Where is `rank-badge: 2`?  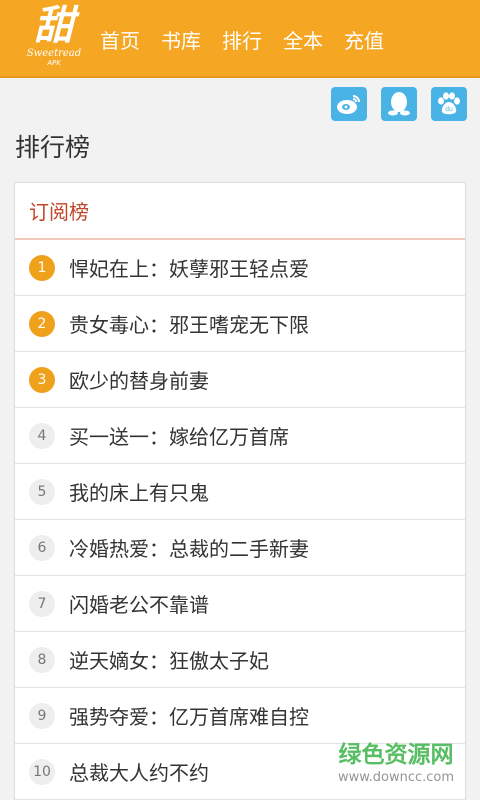
rank-badge: 2 is located at coordinates (42, 323).